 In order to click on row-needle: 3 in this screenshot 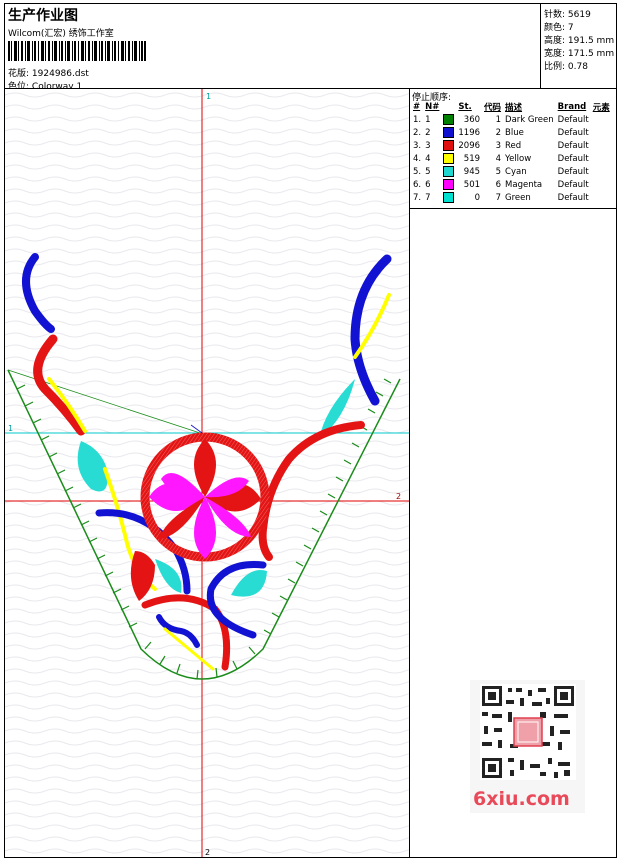, I will do `click(428, 145)`.